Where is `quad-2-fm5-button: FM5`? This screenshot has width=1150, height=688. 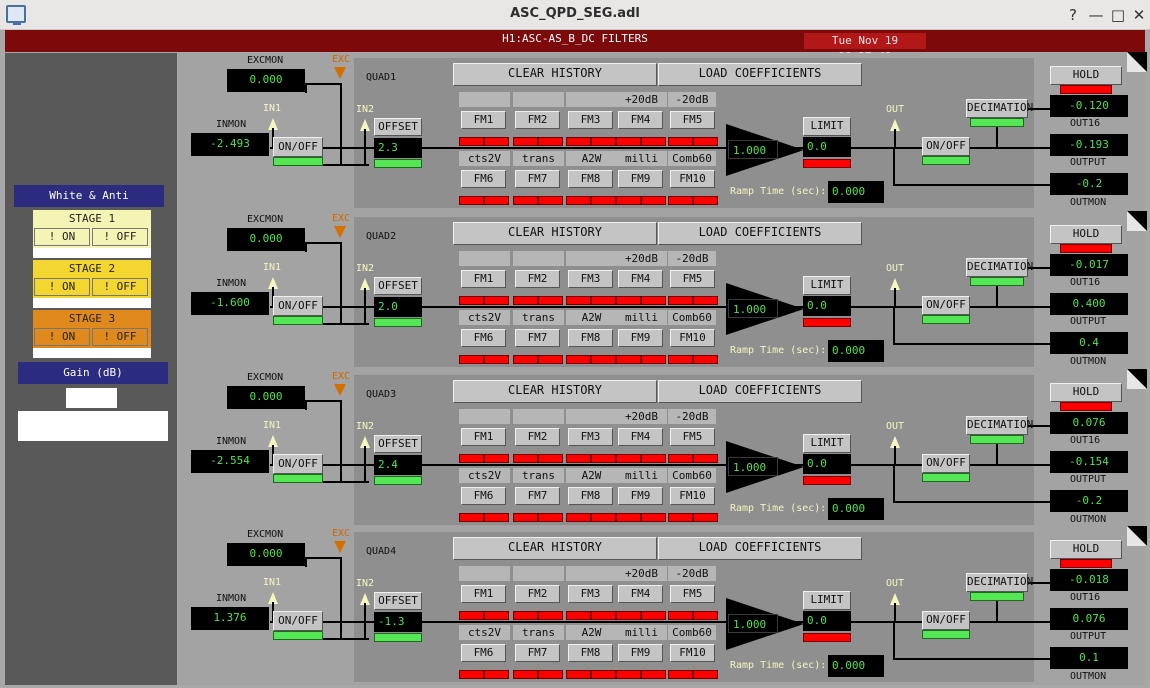
quad-2-fm5-button: FM5 is located at coordinates (692, 279).